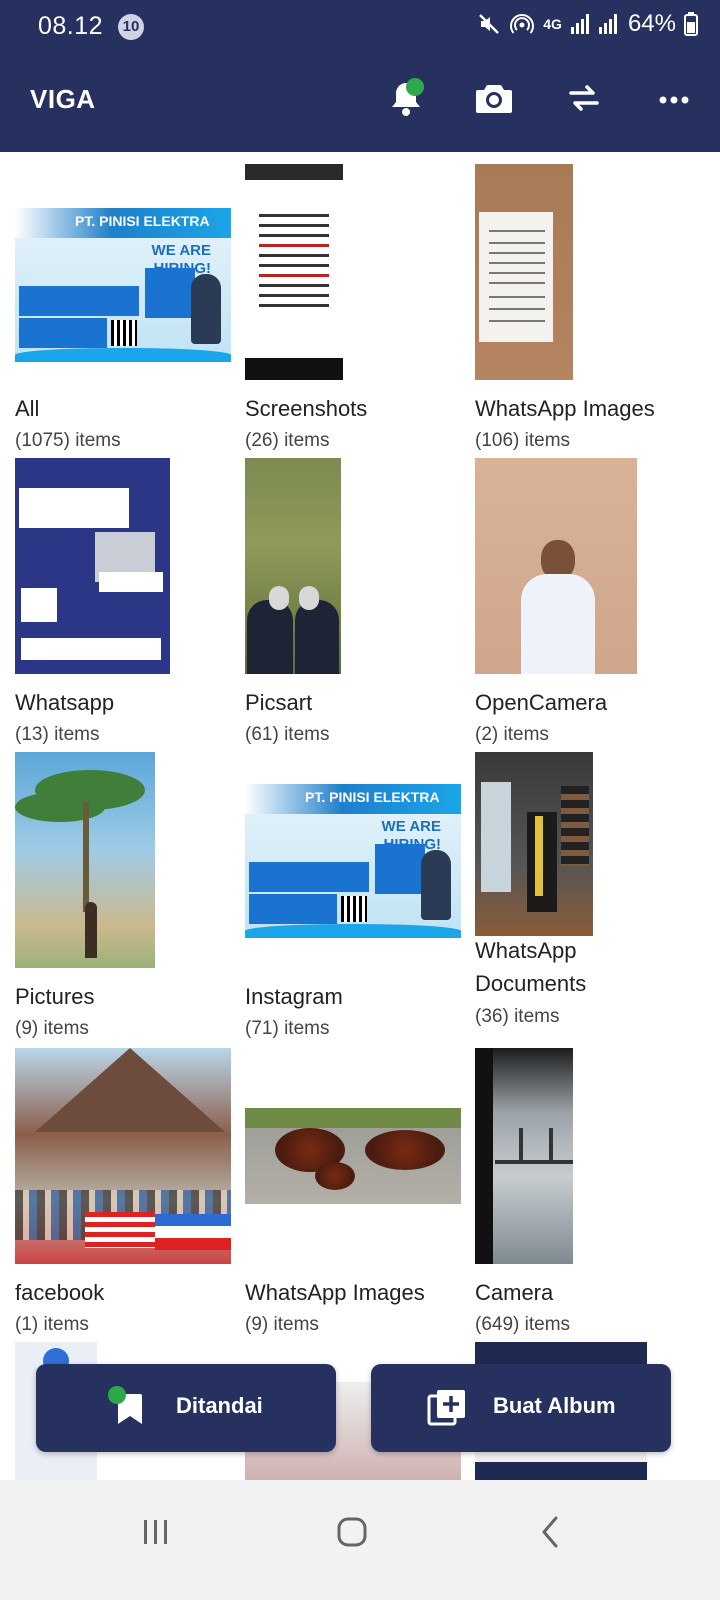 The height and width of the screenshot is (1600, 720). Describe the element at coordinates (447, 1408) in the screenshot. I see `add-album-icon` at that location.